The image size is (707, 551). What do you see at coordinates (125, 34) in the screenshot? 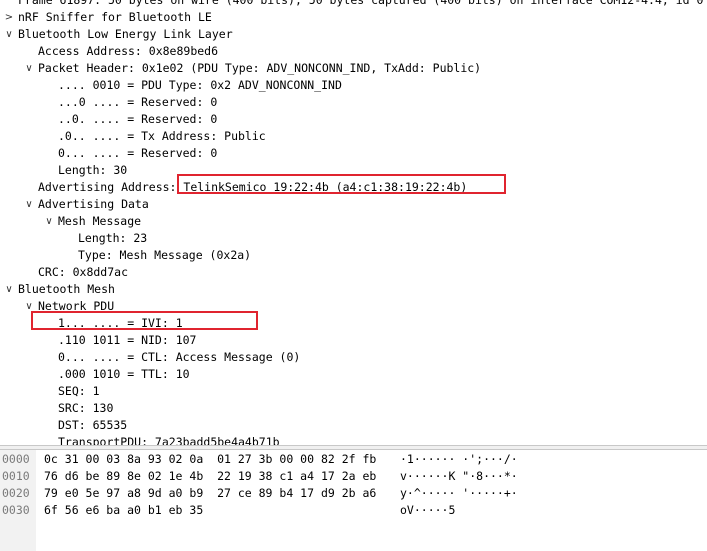
I see `tree-row-label: Bluetooth Low Energy Link Layer` at bounding box center [125, 34].